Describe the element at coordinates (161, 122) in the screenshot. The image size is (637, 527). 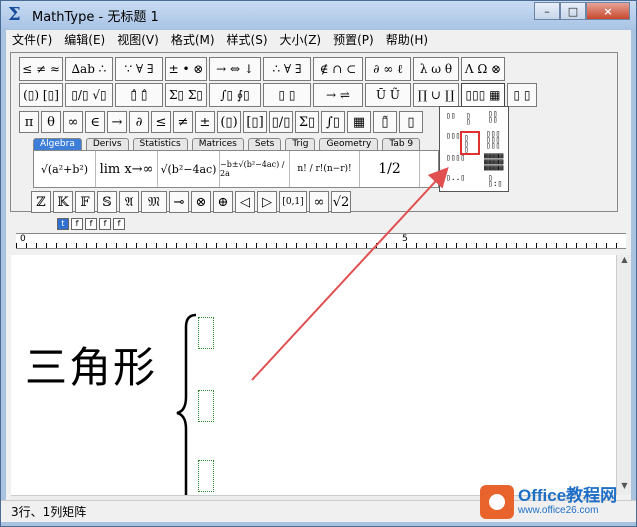
I see `less-equal-button: ≤` at that location.